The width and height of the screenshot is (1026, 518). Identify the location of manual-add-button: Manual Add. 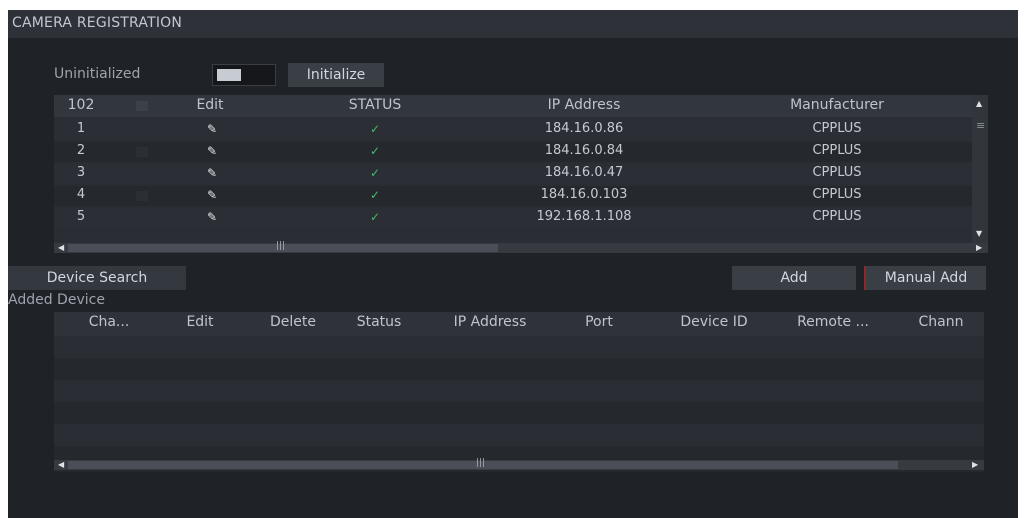
(925, 278).